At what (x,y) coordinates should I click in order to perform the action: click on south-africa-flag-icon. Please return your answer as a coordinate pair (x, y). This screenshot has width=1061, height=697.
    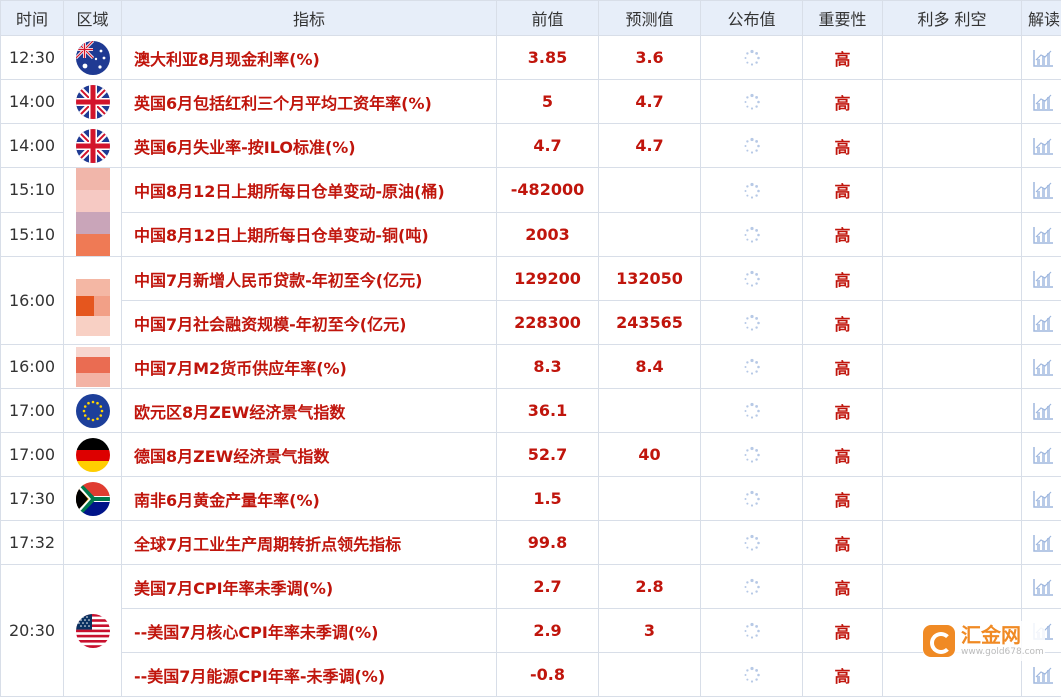
    Looking at the image, I should click on (93, 499).